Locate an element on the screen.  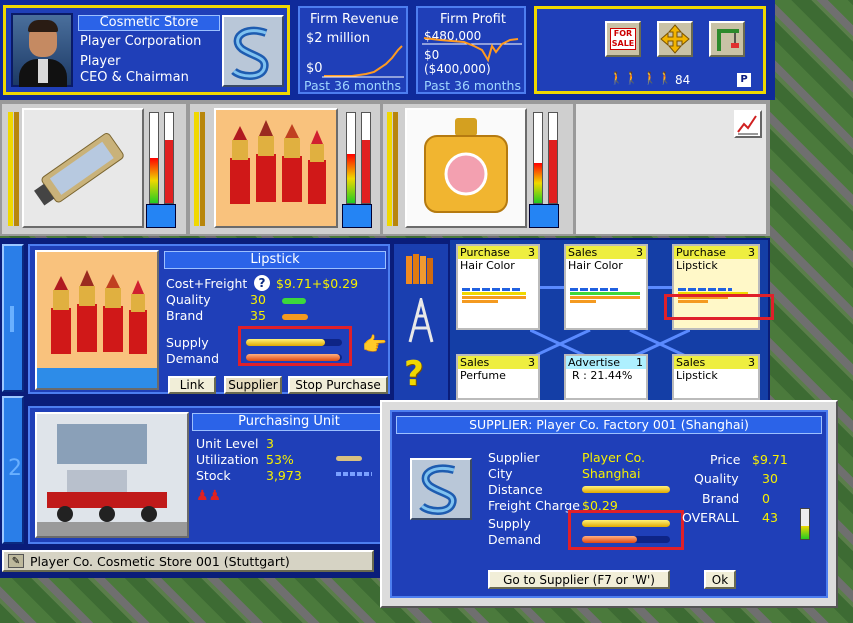
tab-2: 2 is located at coordinates (13, 470).